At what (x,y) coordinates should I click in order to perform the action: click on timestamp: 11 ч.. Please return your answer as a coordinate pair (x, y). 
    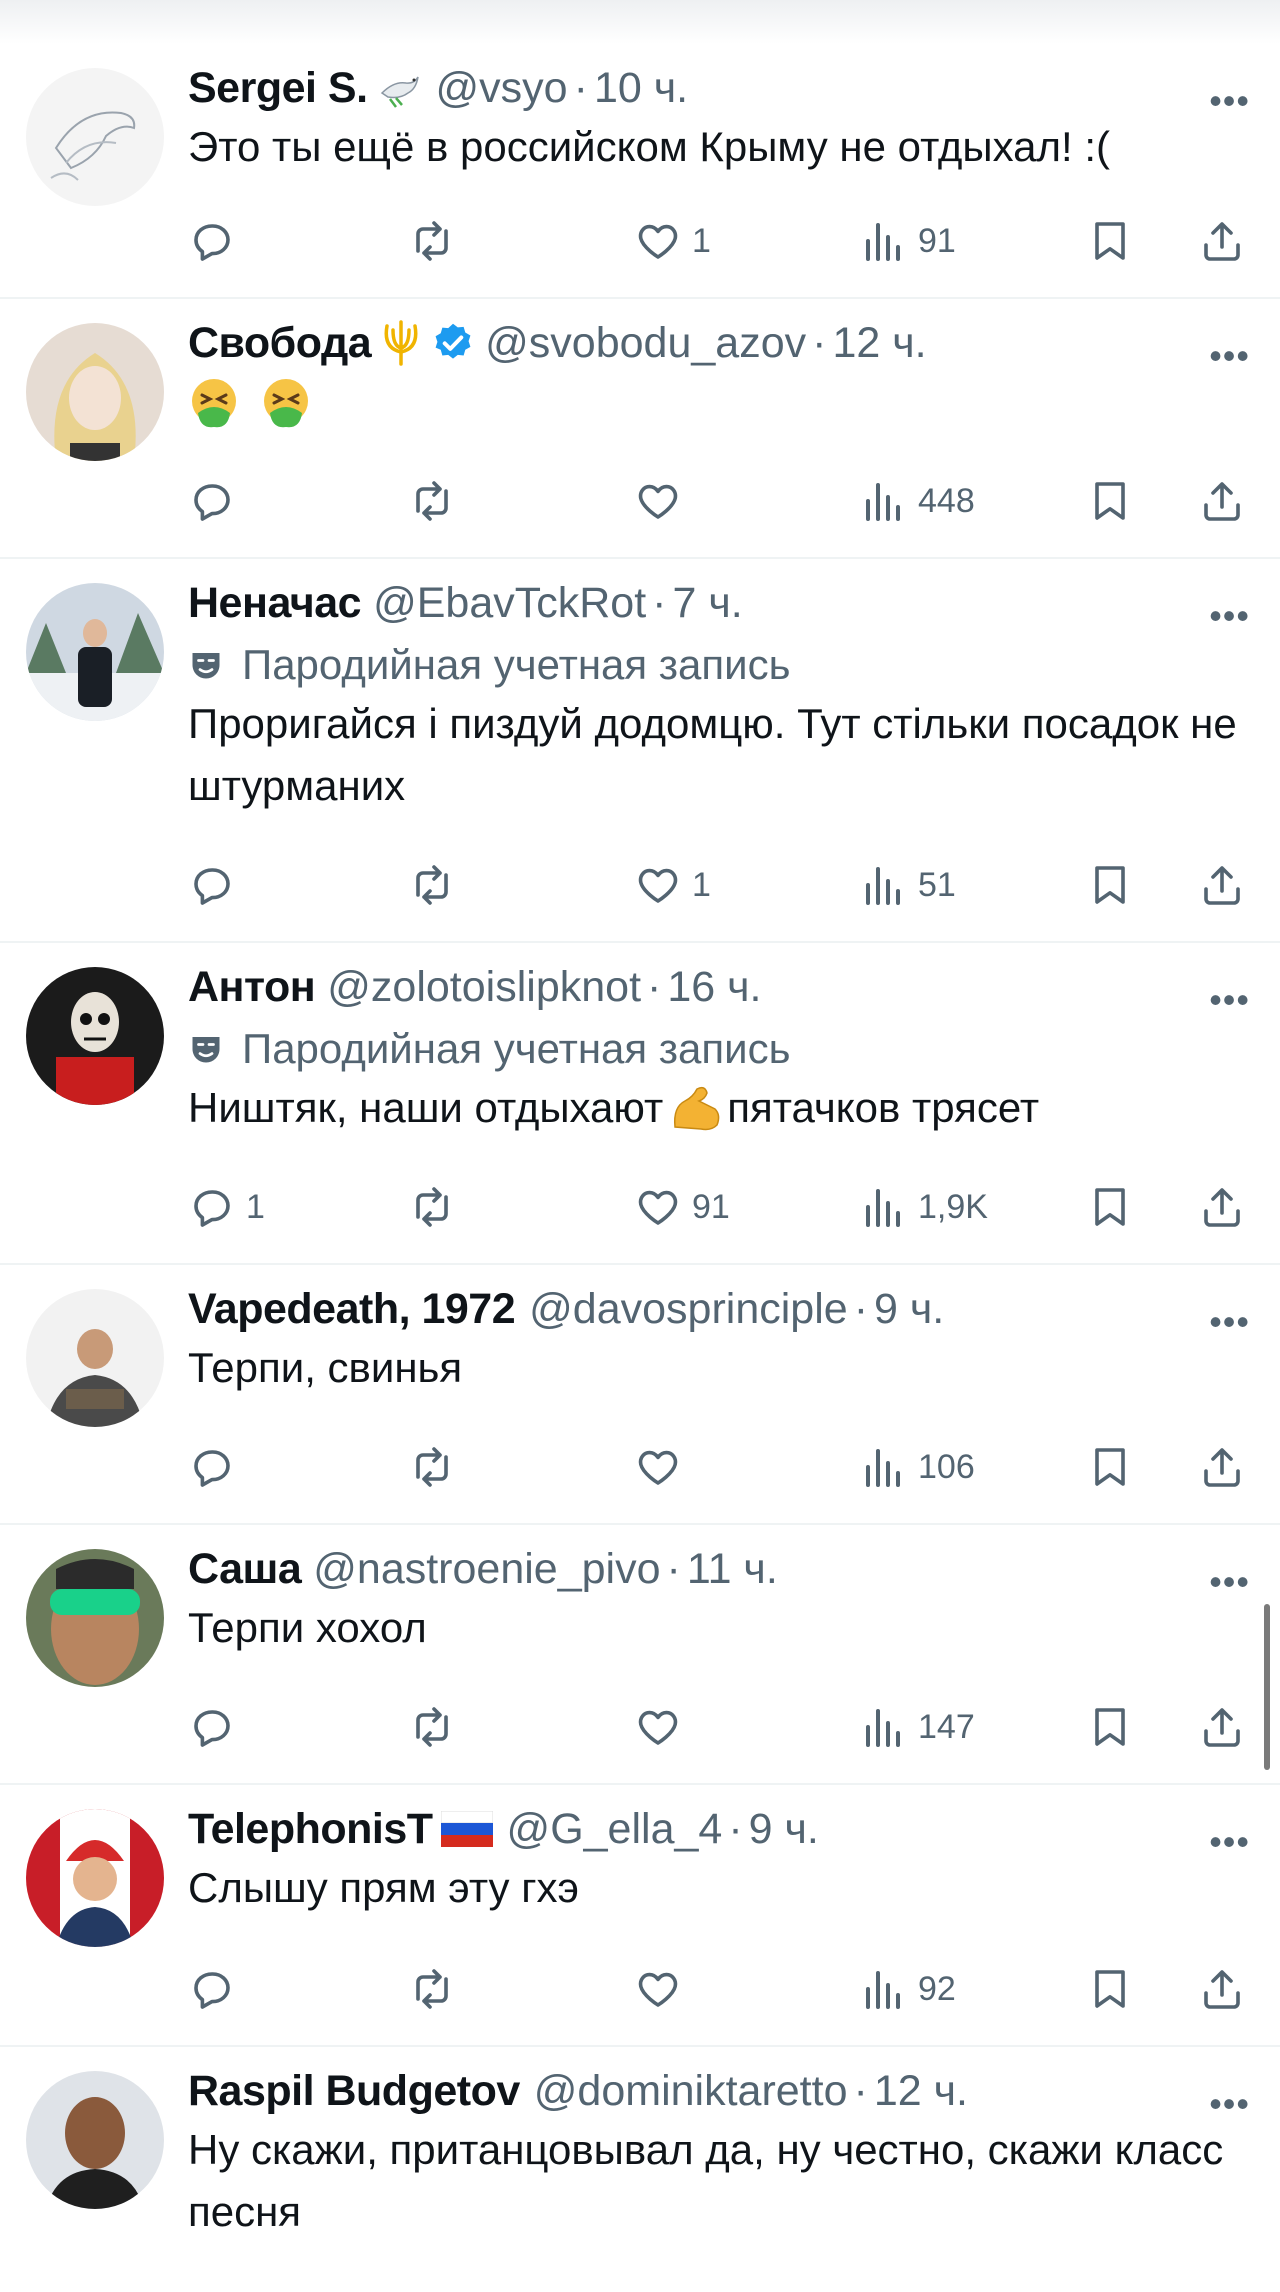
    Looking at the image, I should click on (732, 1569).